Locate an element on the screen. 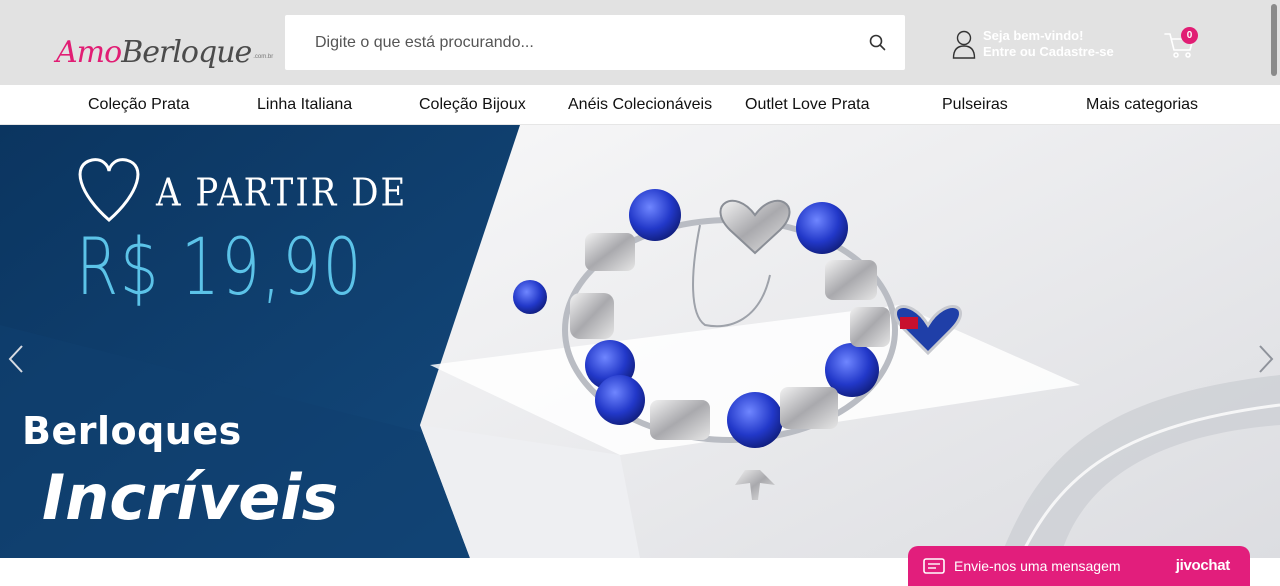 The height and width of the screenshot is (586, 1280). chat-brand: jivochat is located at coordinates (1203, 565).